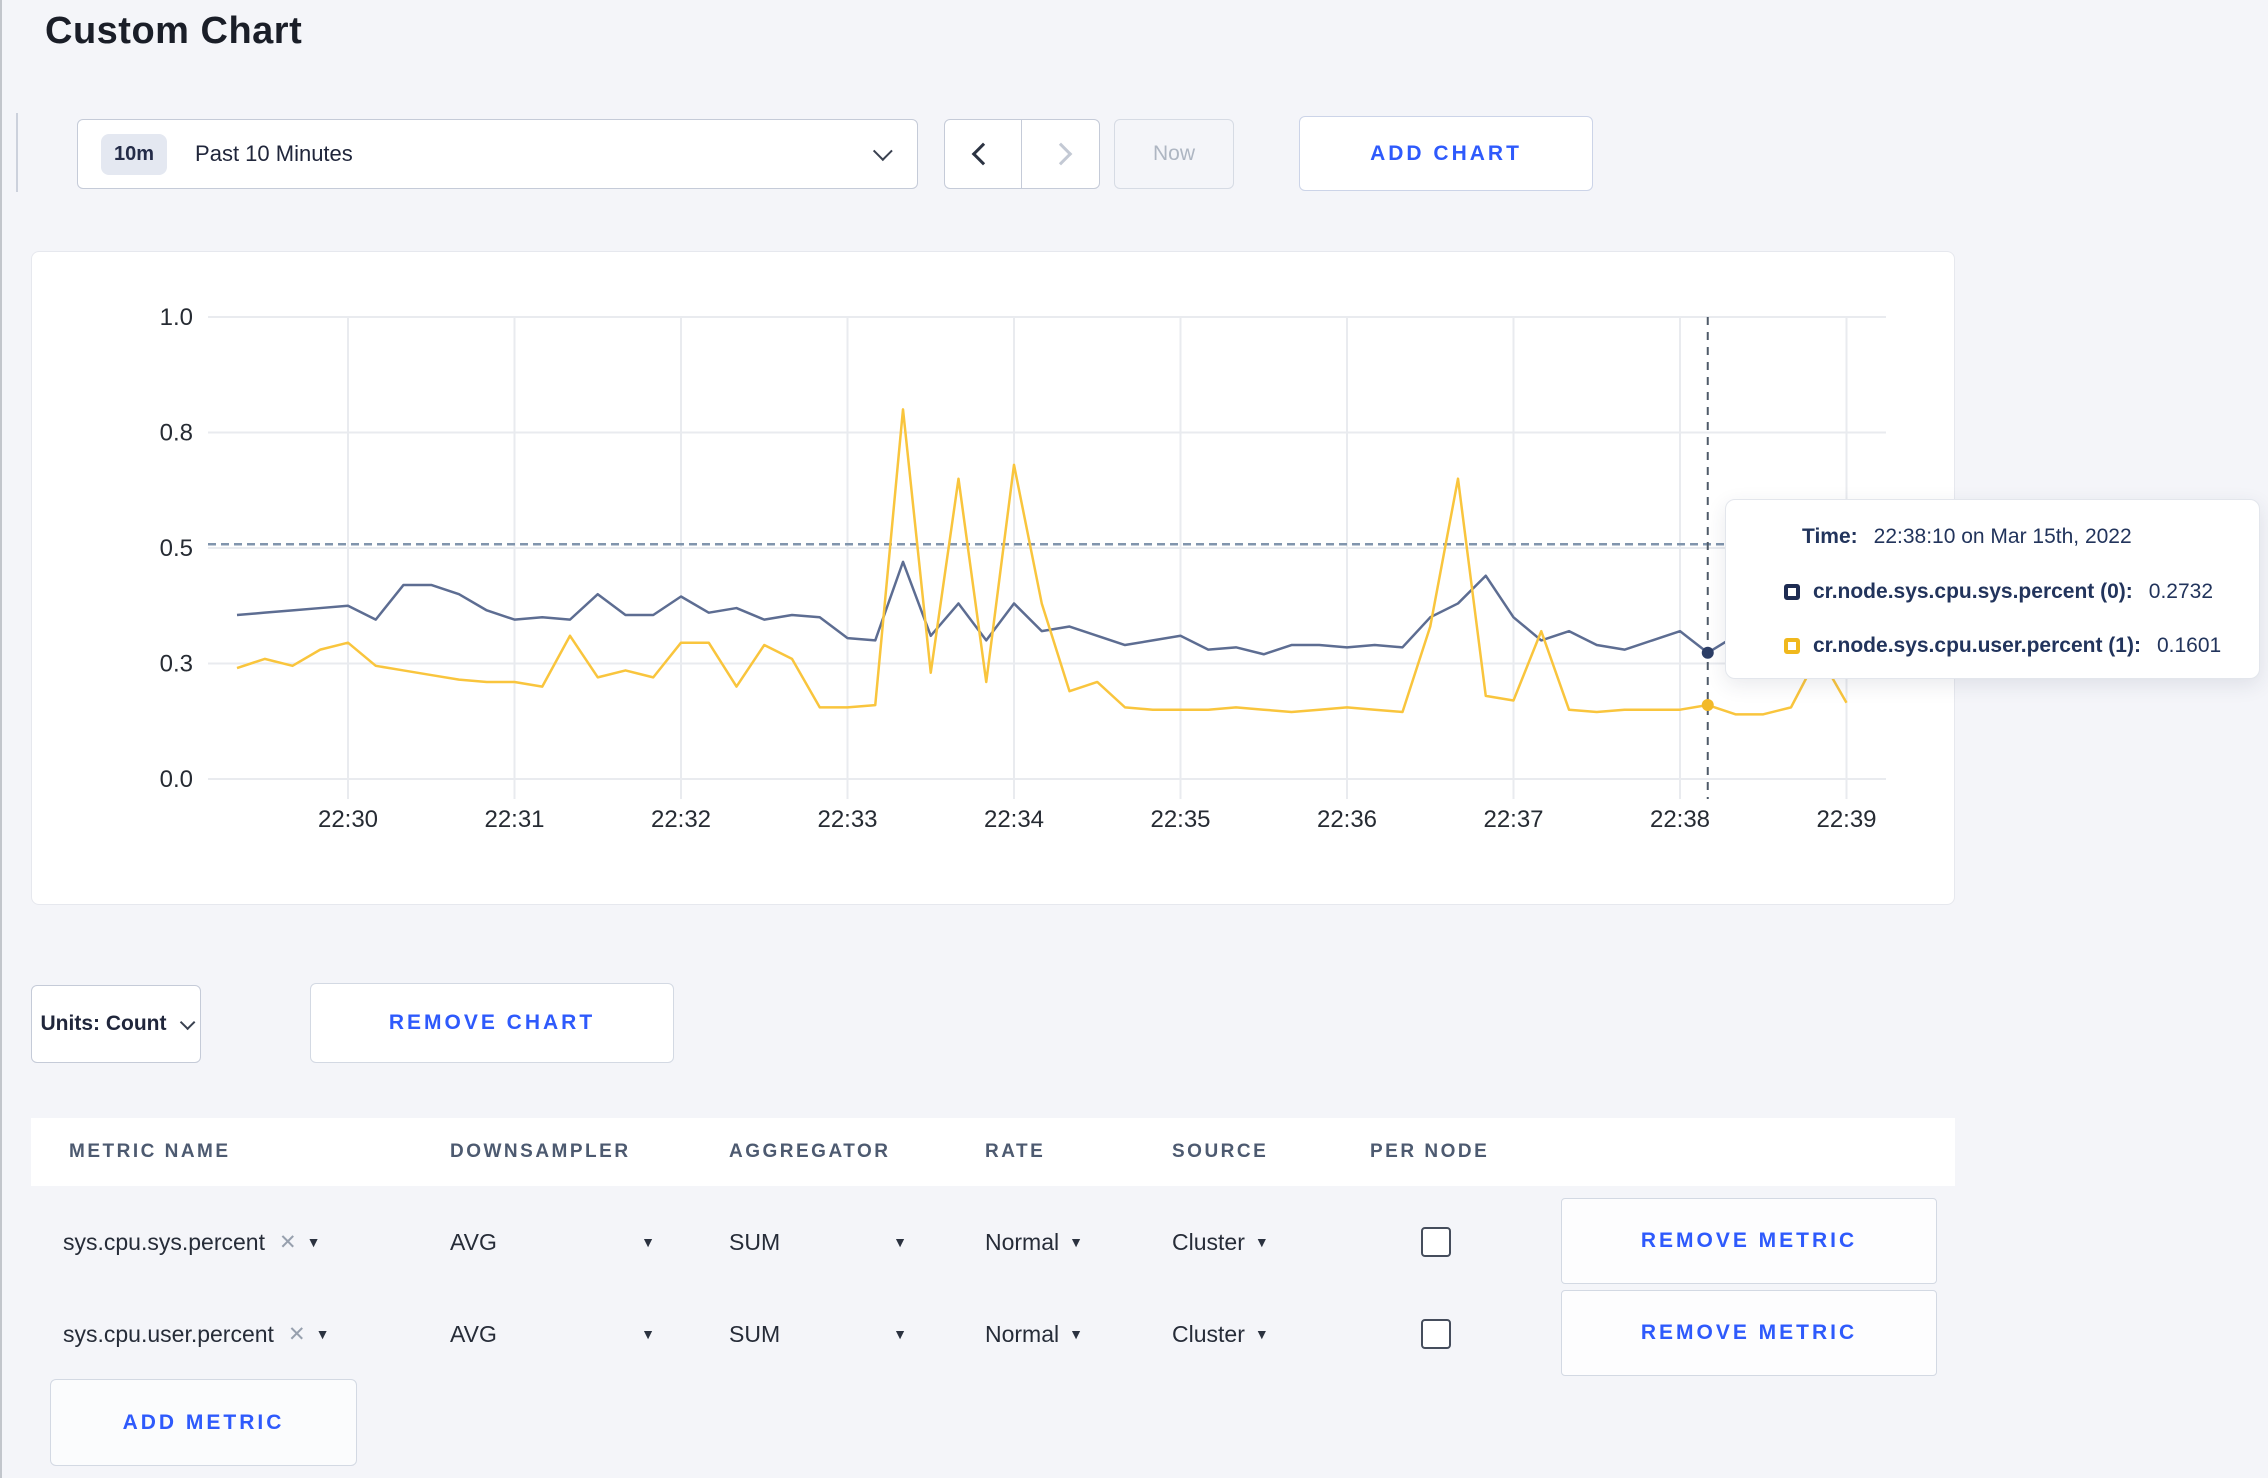 The width and height of the screenshot is (2268, 1478). What do you see at coordinates (348, 819) in the screenshot?
I see `svg-text: 22:30` at bounding box center [348, 819].